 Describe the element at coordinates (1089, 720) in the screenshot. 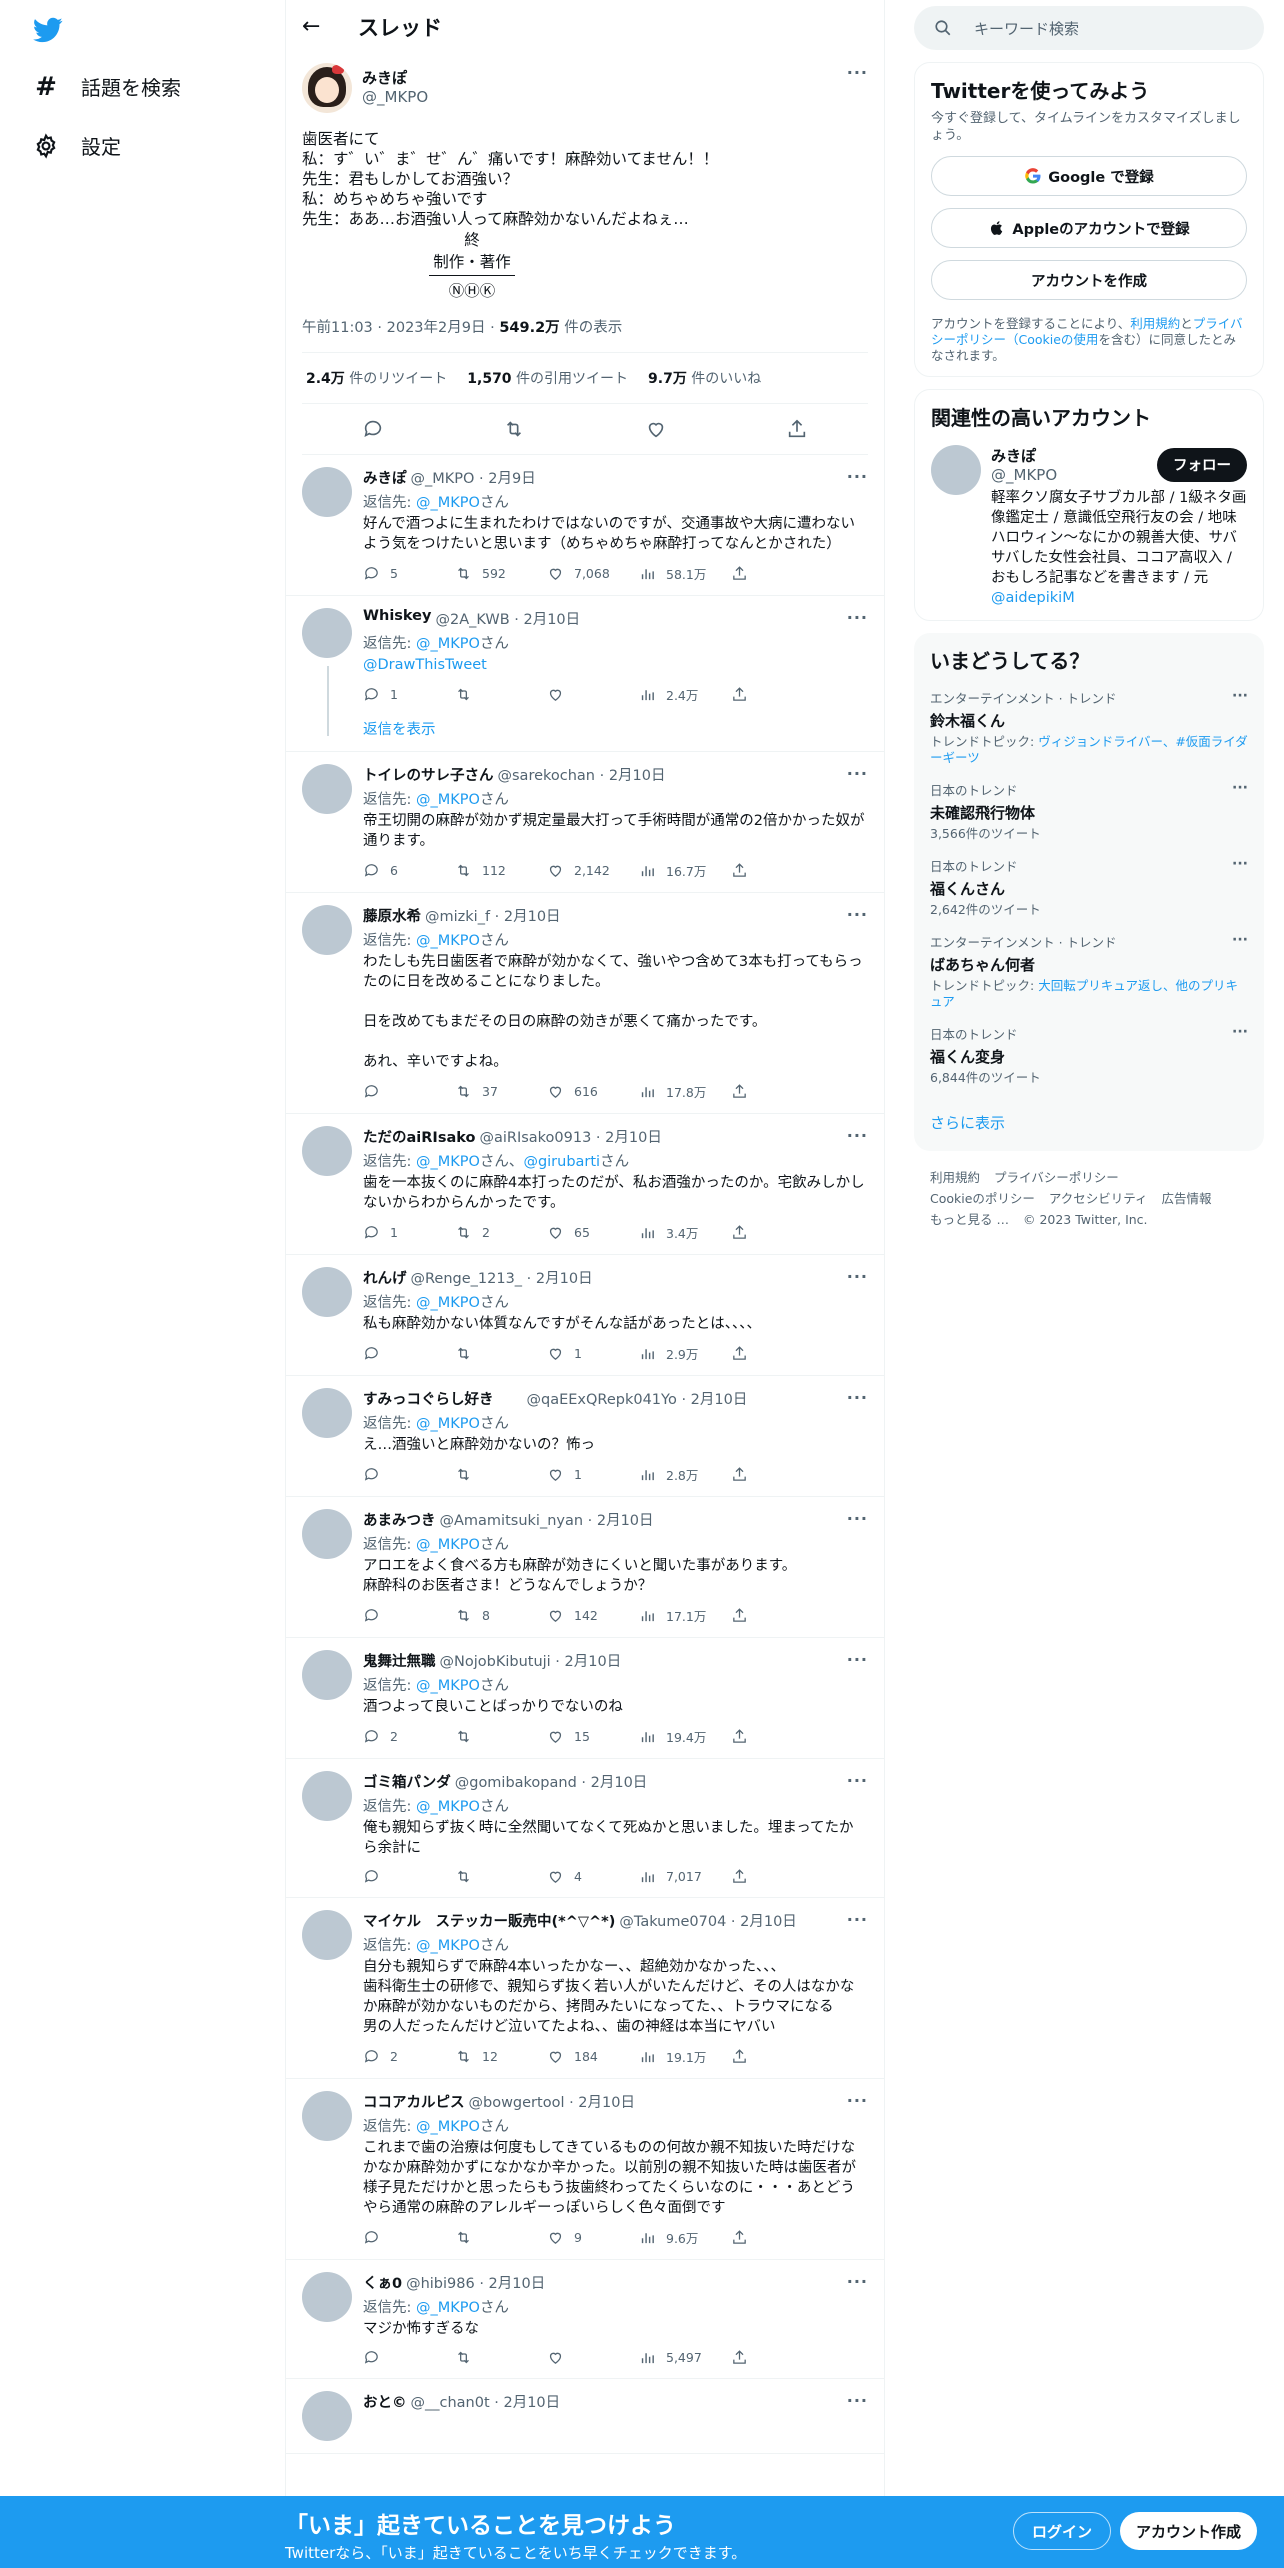

I see `trend-name: 鈴木福くん` at that location.